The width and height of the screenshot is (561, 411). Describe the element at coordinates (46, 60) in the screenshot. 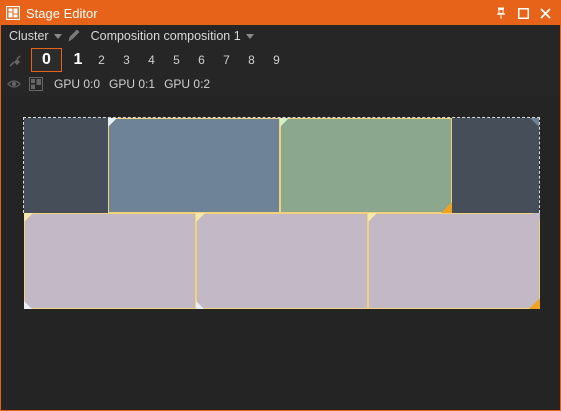

I see `number-button-0: 0` at that location.